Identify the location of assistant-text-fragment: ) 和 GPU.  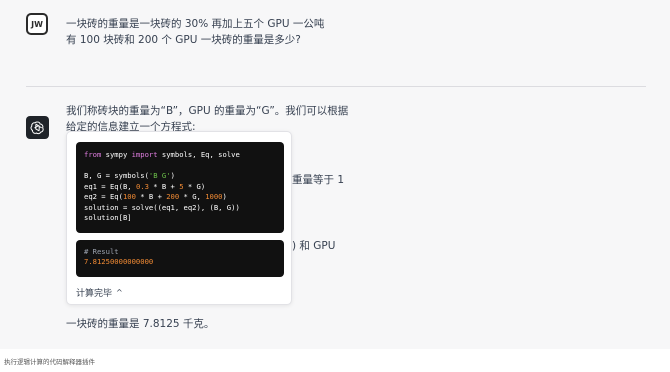
(314, 246).